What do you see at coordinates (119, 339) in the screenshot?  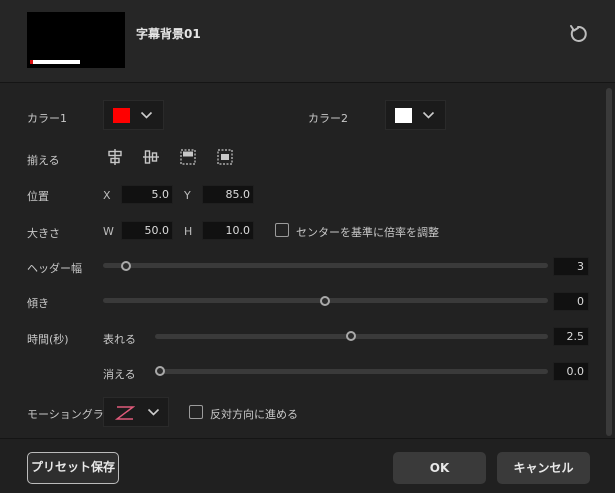 I see `appear-label: 表れる` at bounding box center [119, 339].